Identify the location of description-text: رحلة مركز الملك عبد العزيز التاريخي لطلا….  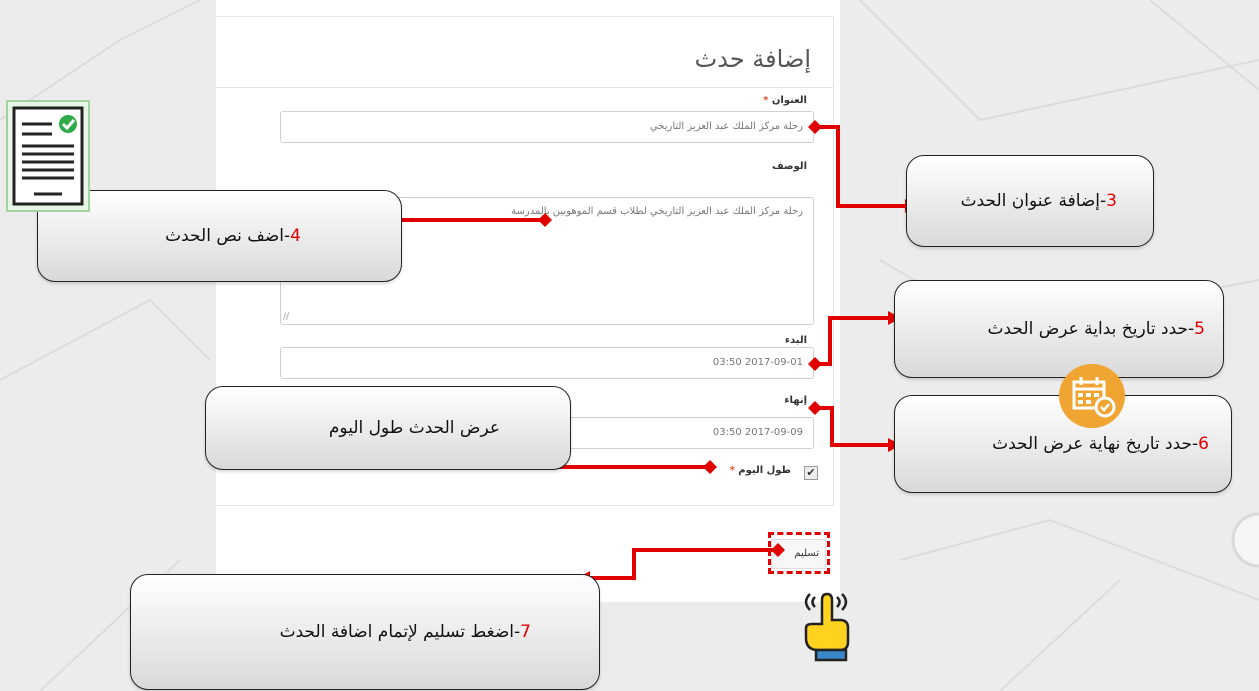
(657, 211).